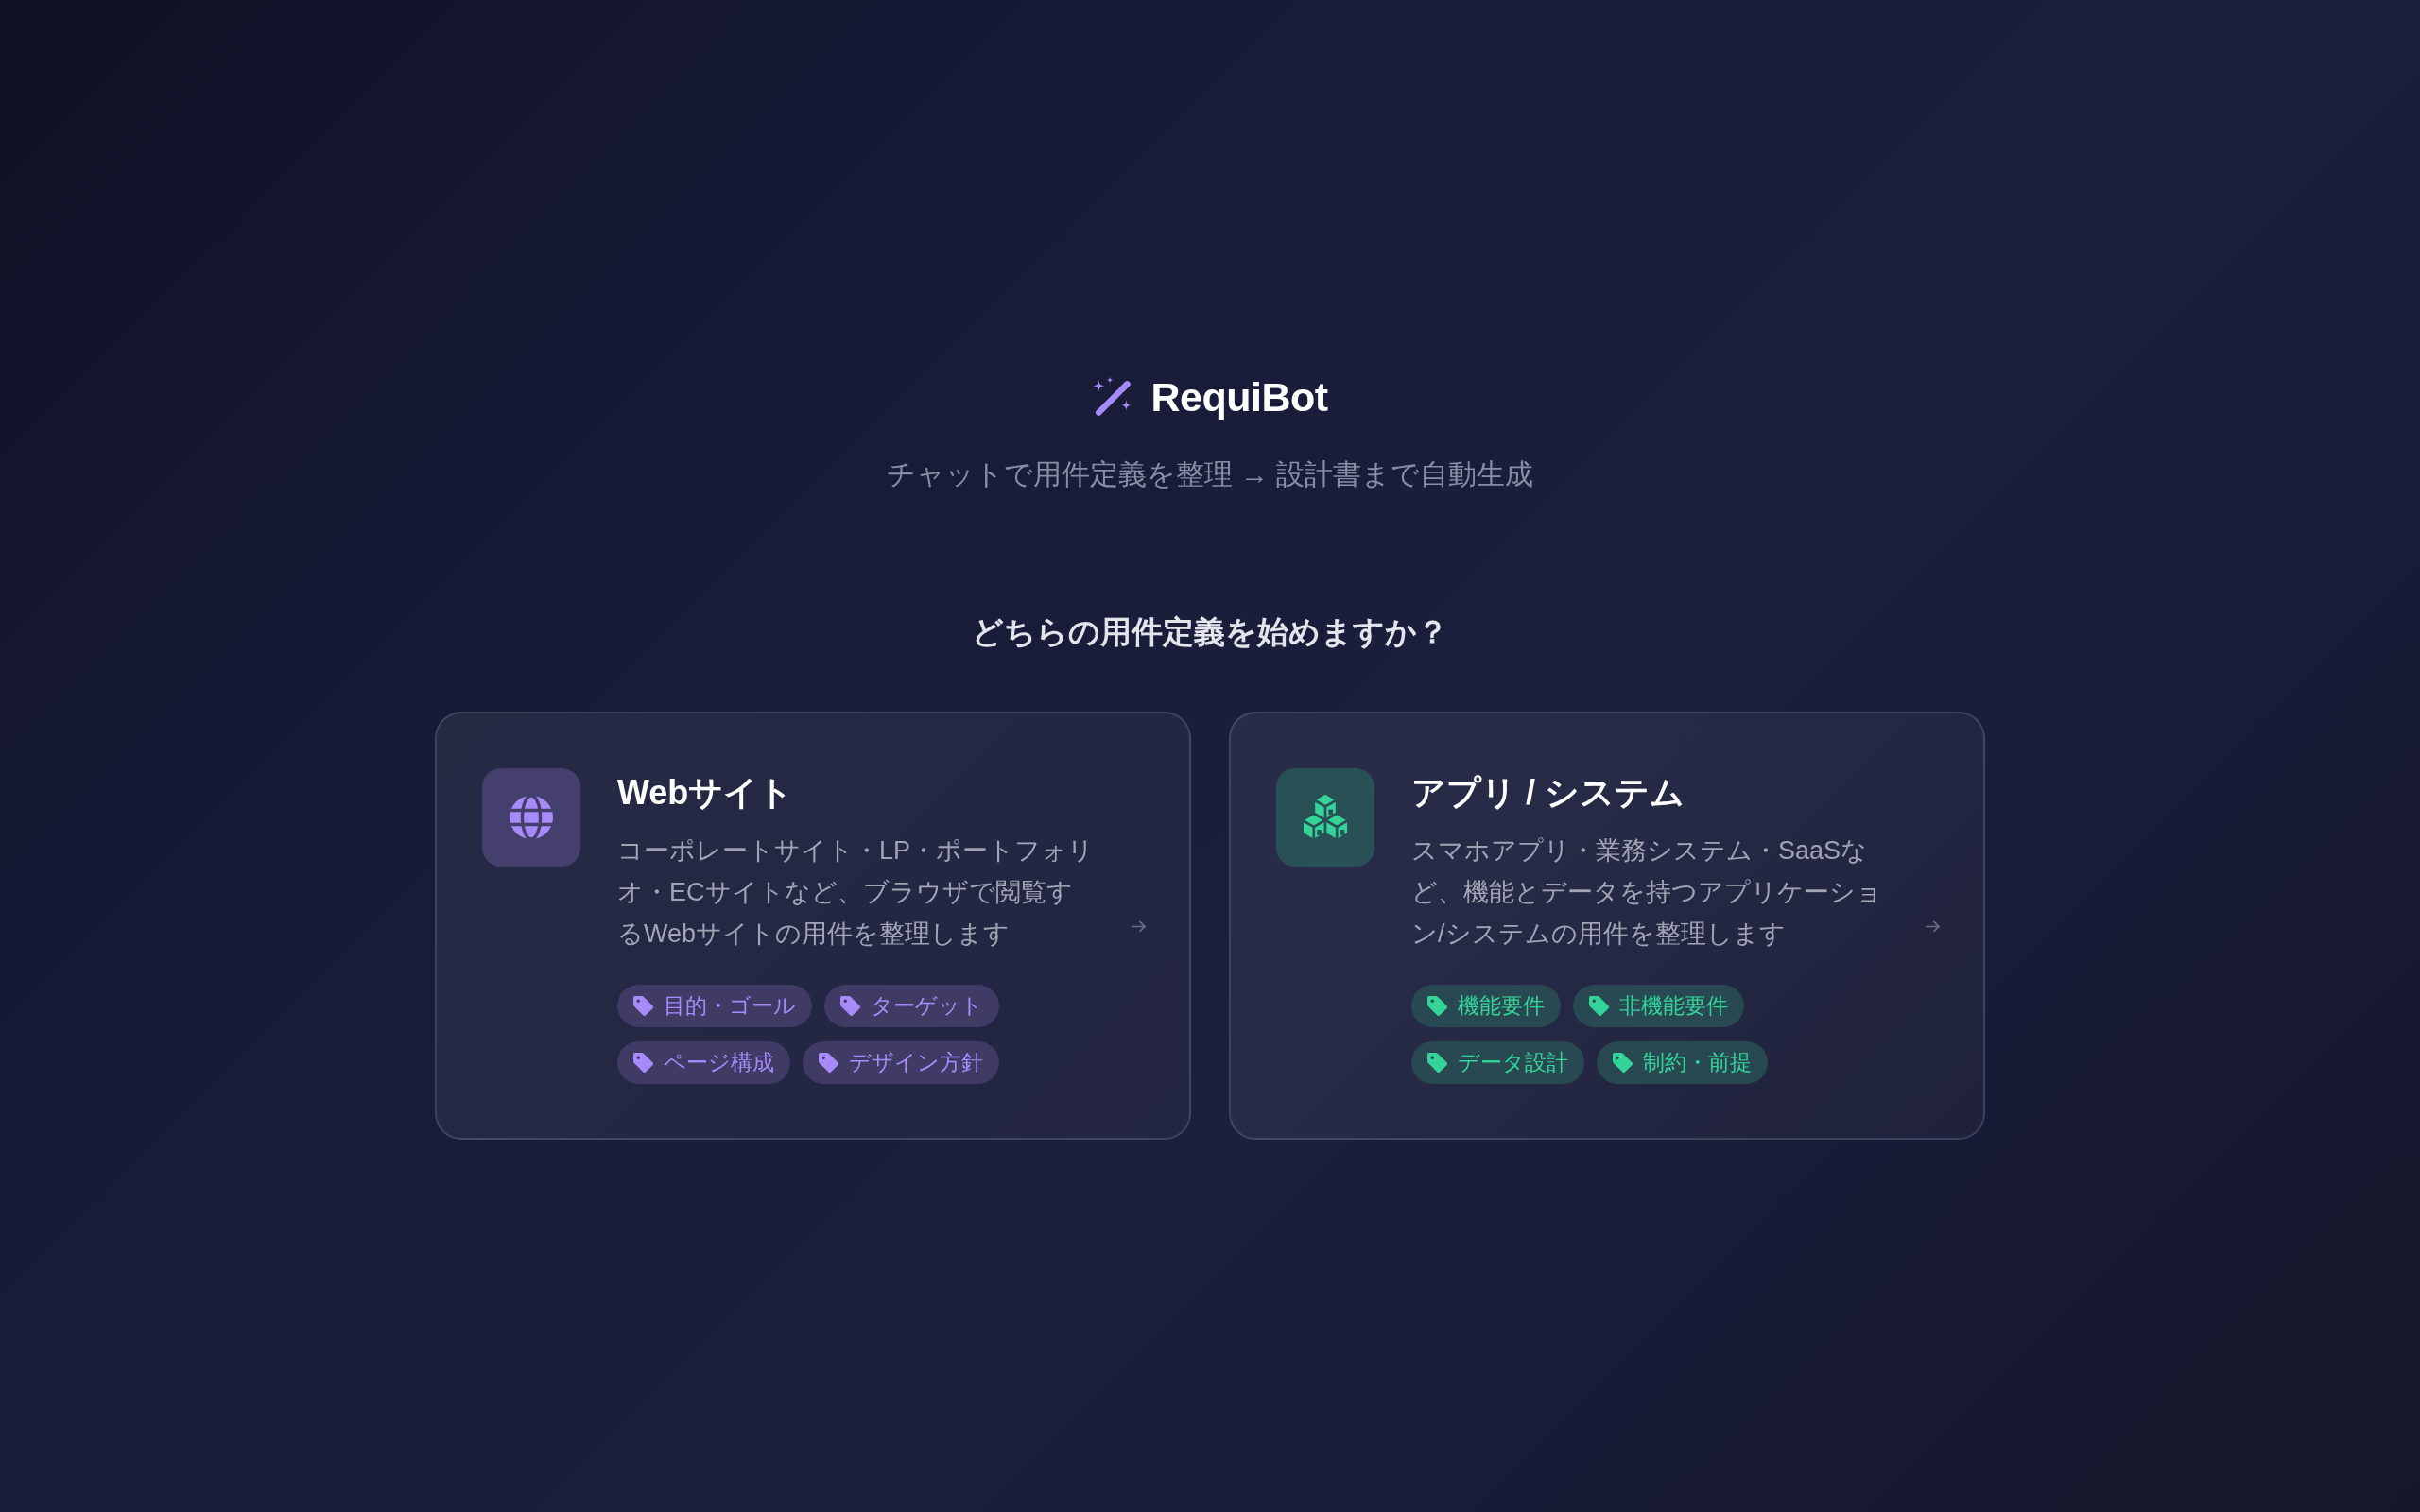  Describe the element at coordinates (911, 1006) in the screenshot. I see `topic-tag: ターゲット` at that location.